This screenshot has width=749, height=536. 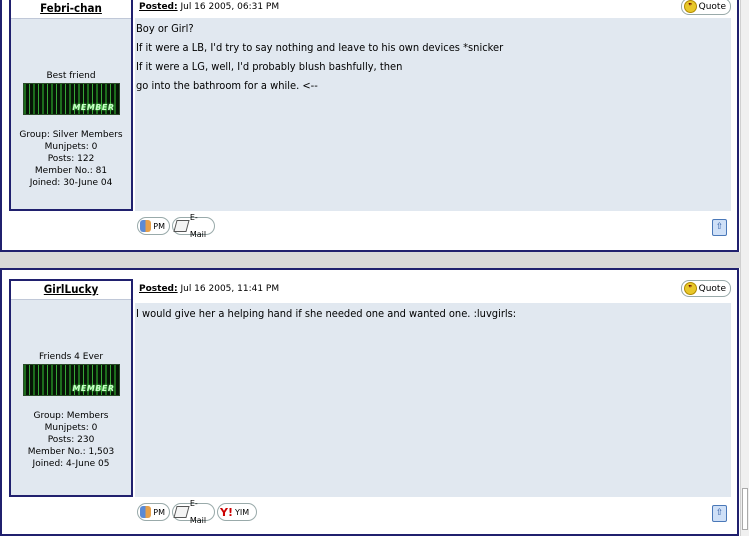 I want to click on joined-date: Joined: 30-June 04, so click(x=71, y=183).